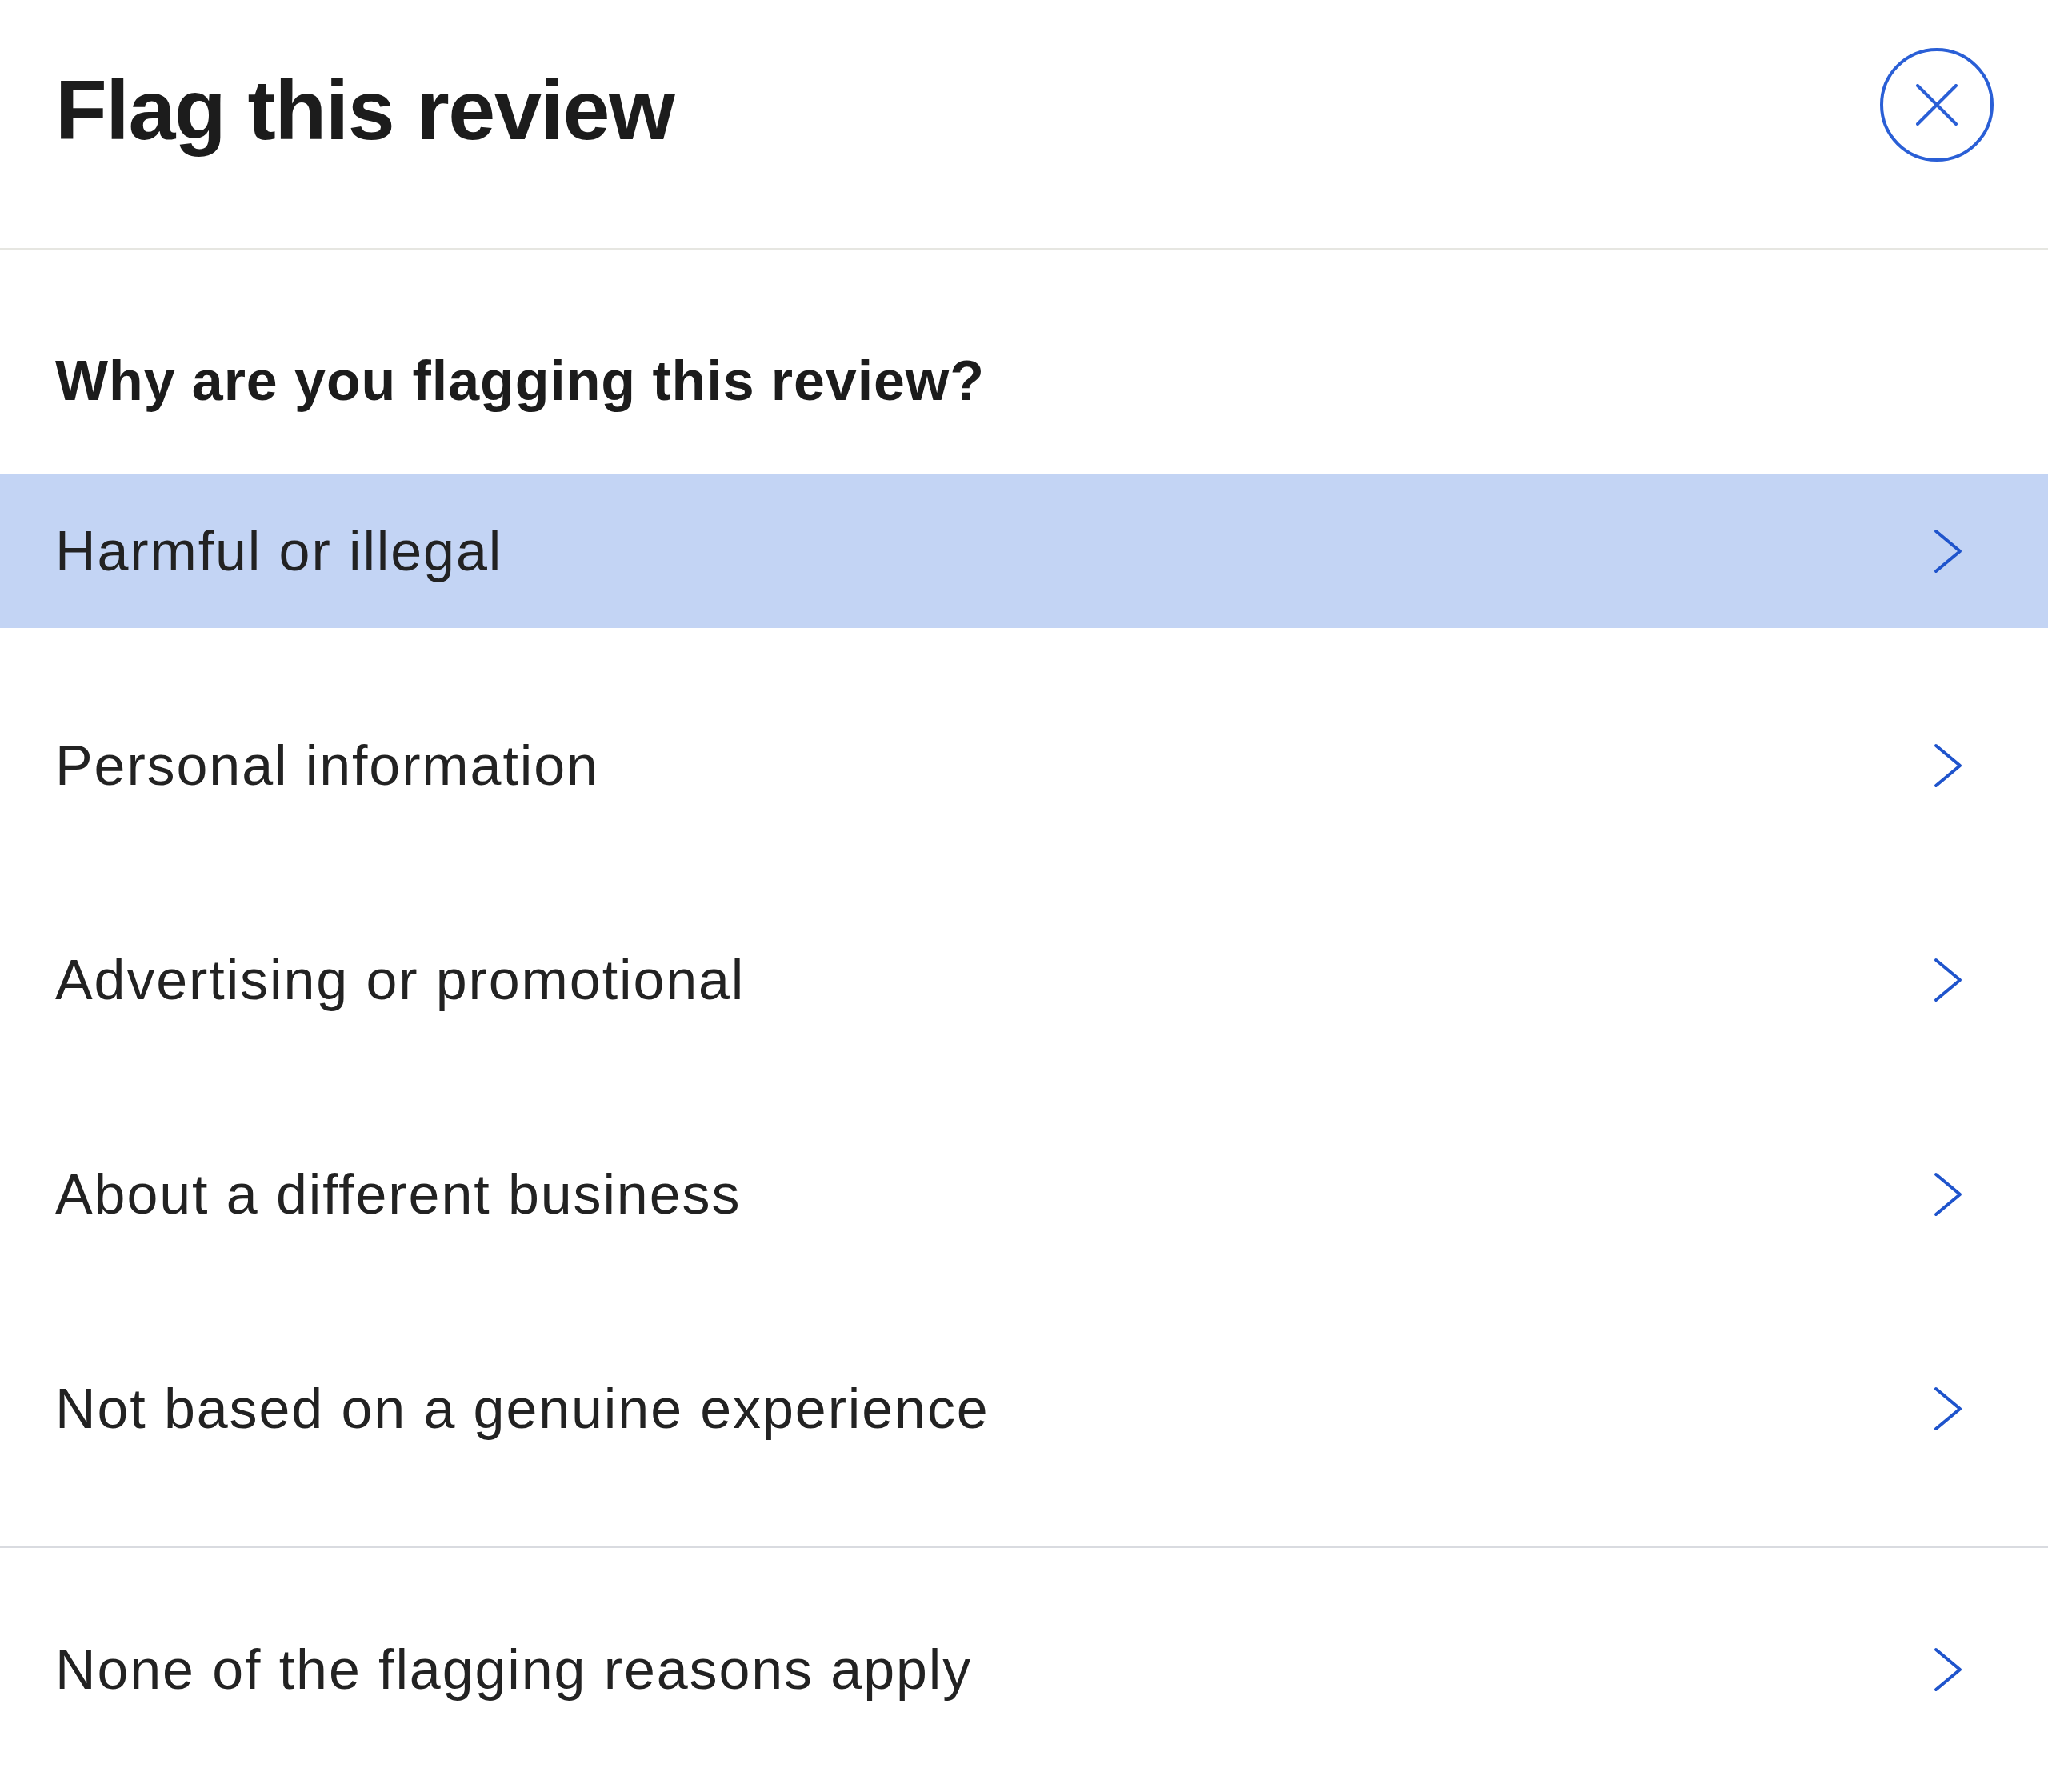 Image resolution: width=2048 pixels, height=1792 pixels. I want to click on reason-label: Personal information, so click(327, 765).